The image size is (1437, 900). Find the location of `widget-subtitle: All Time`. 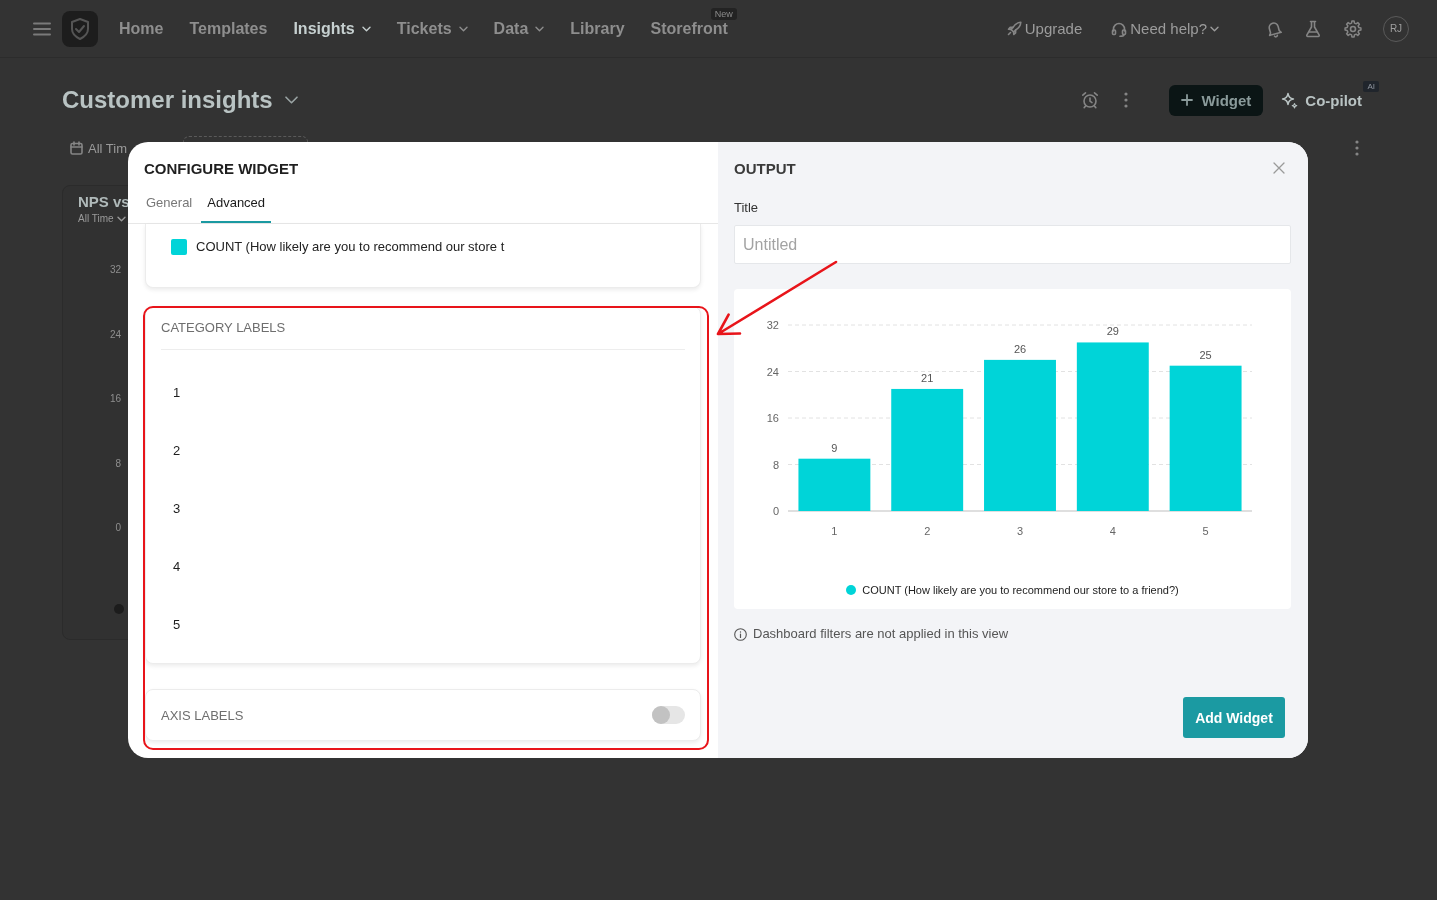

widget-subtitle: All Time is located at coordinates (96, 219).